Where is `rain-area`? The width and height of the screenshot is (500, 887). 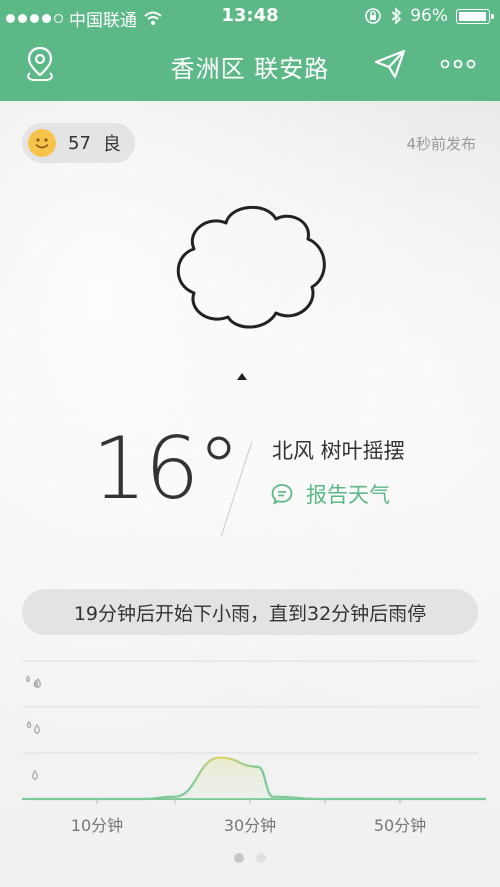 rain-area is located at coordinates (258, 778).